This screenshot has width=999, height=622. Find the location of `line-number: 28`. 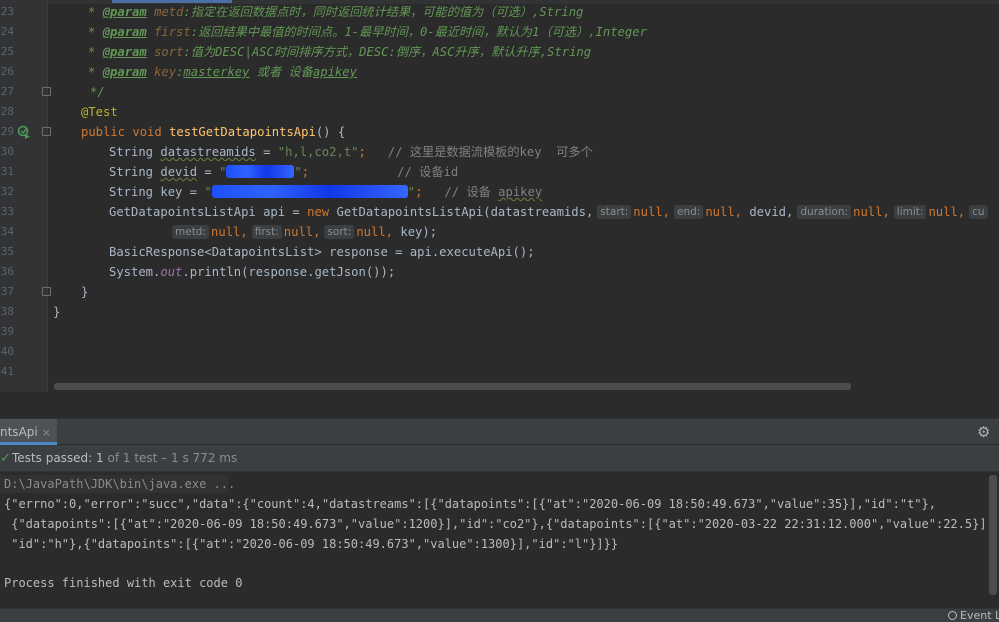

line-number: 28 is located at coordinates (7, 111).